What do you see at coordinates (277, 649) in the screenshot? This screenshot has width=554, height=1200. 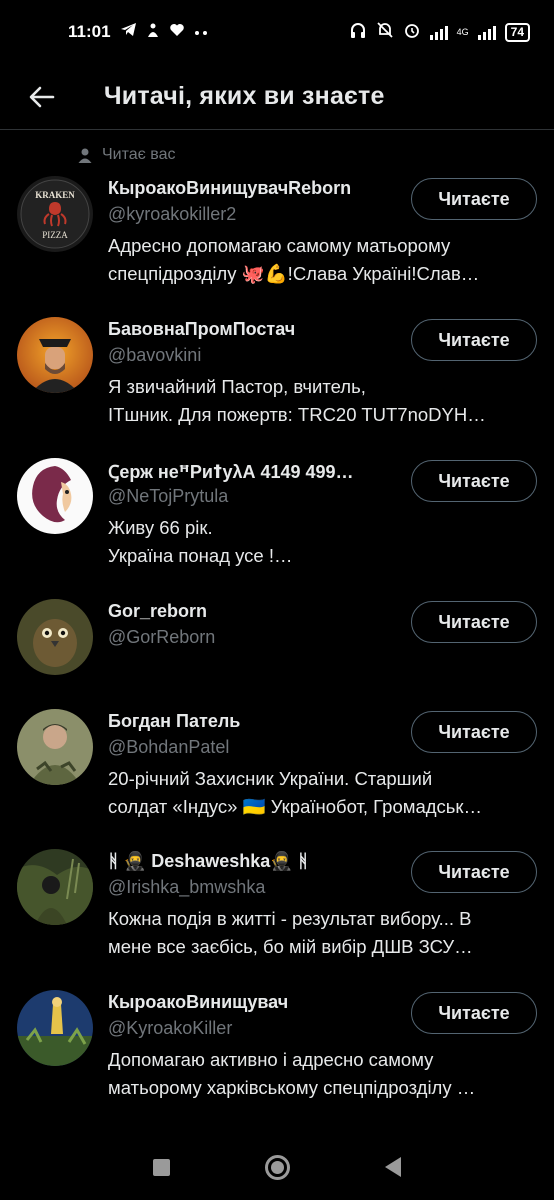 I see `user-row: Gor_reborn @GorReborn Читаєте` at bounding box center [277, 649].